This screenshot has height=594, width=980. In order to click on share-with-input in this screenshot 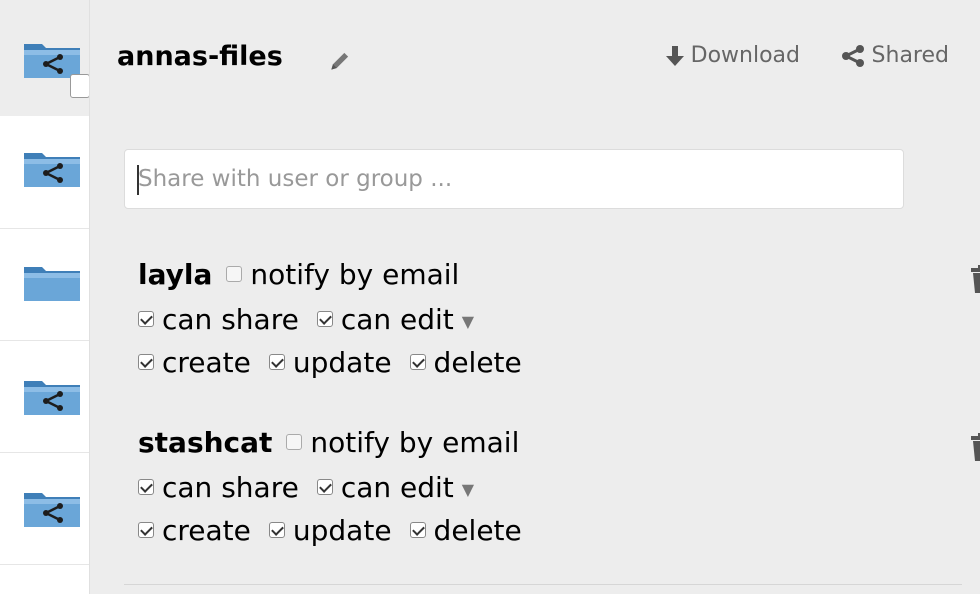, I will do `click(514, 179)`.